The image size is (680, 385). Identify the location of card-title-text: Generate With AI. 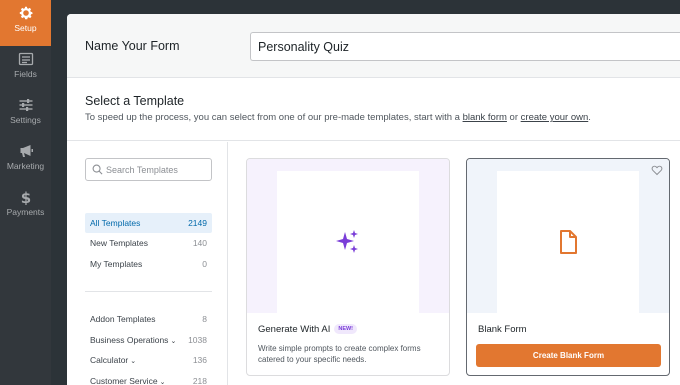
(294, 329).